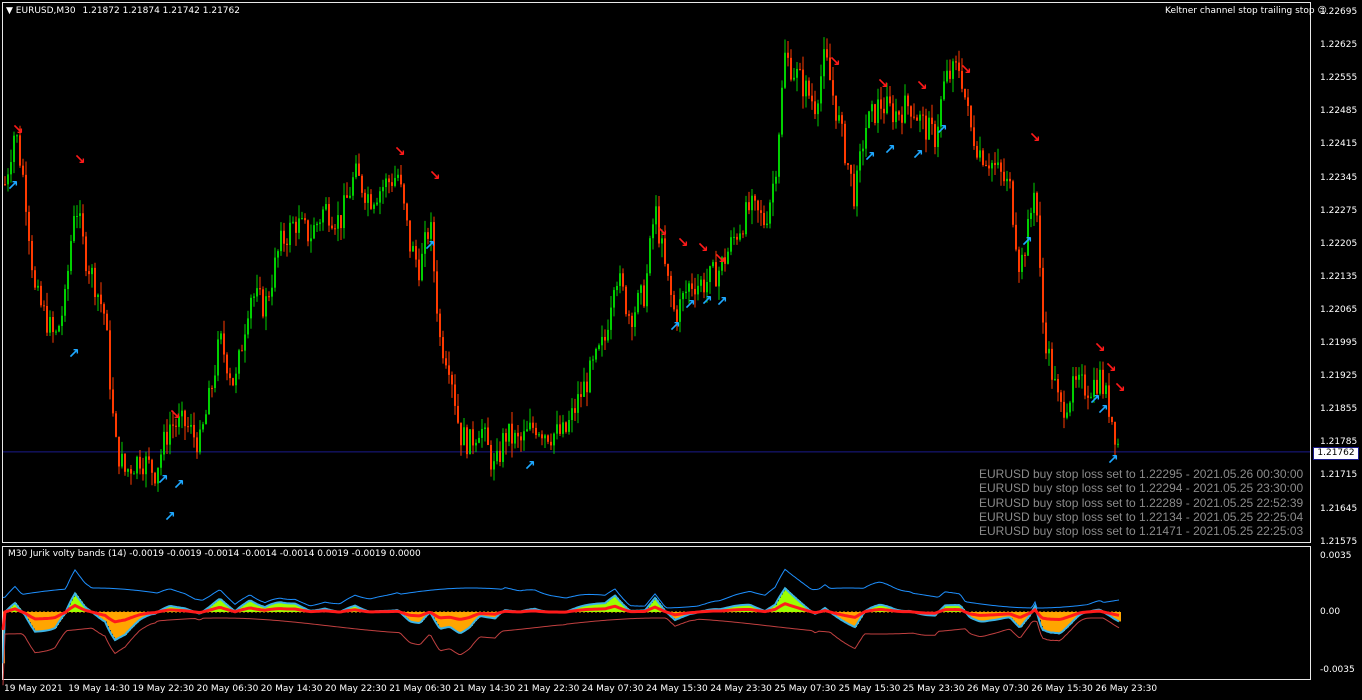 The height and width of the screenshot is (700, 1362). Describe the element at coordinates (612, 689) in the screenshot. I see `time-tick: 24 May 07:30` at that location.